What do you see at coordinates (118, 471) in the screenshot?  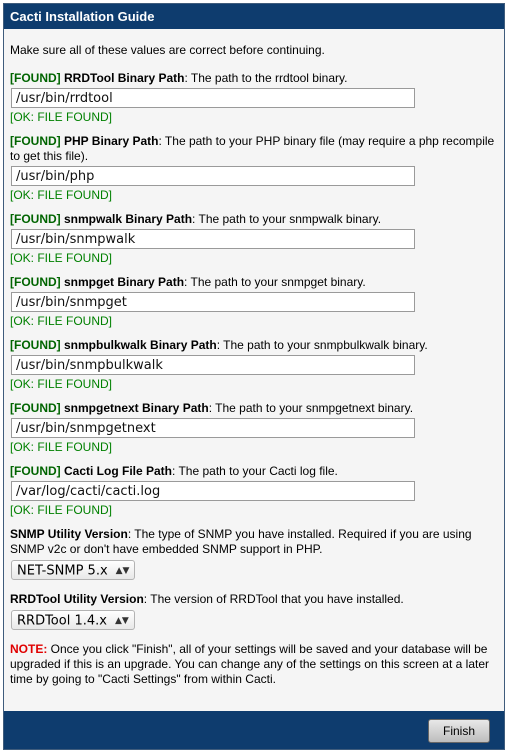 I see `field-name: Cacti Log File Path` at bounding box center [118, 471].